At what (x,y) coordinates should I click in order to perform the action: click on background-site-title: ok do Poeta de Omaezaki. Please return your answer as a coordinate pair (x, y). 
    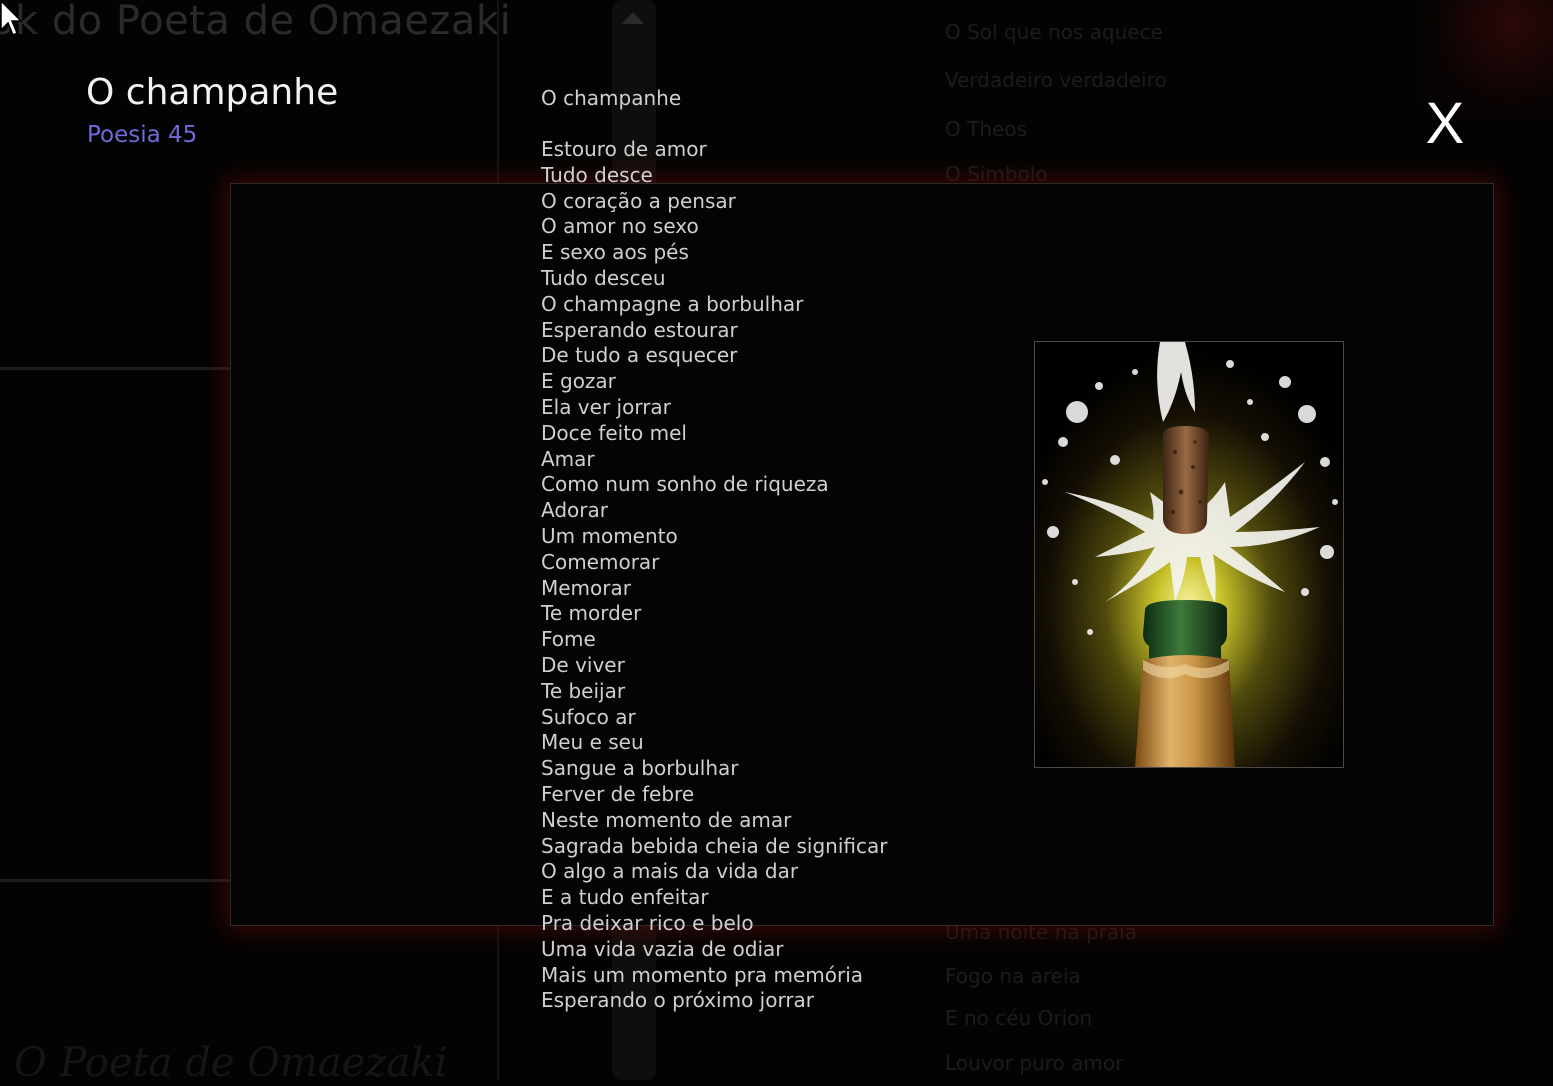
    Looking at the image, I should click on (256, 22).